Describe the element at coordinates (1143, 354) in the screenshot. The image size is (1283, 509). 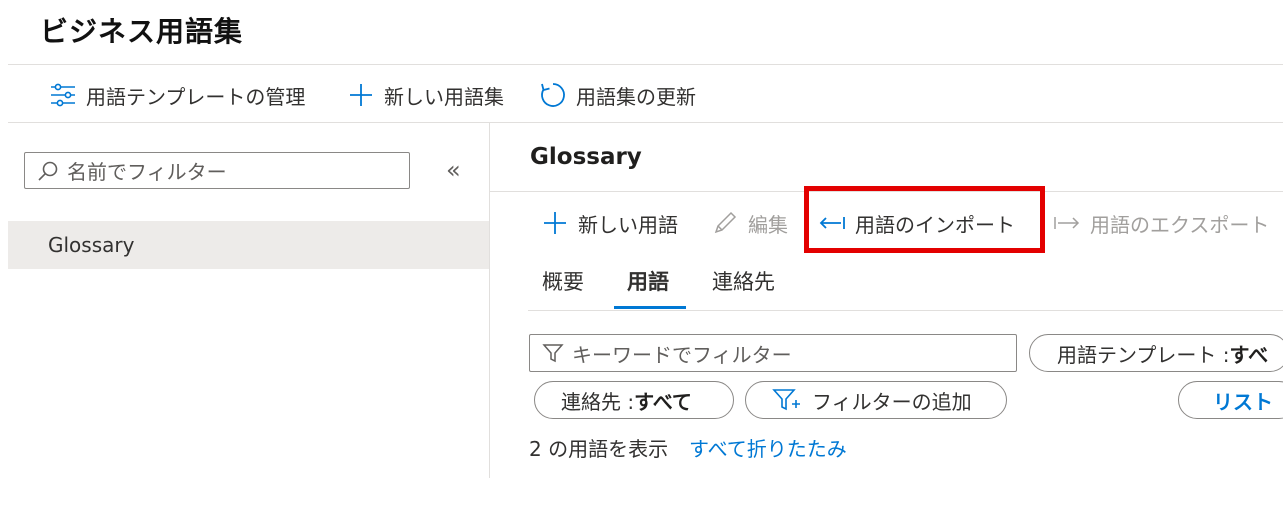
I see `template-filter-label: 用語テンプレート :` at that location.